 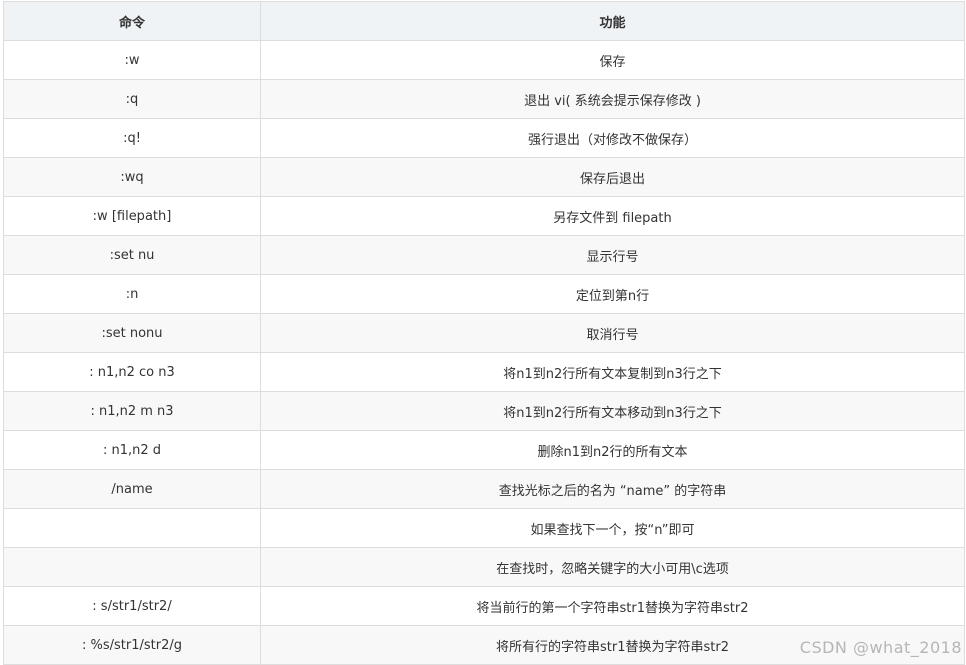 I want to click on table-row: :n 定位到第n行, so click(x=484, y=294).